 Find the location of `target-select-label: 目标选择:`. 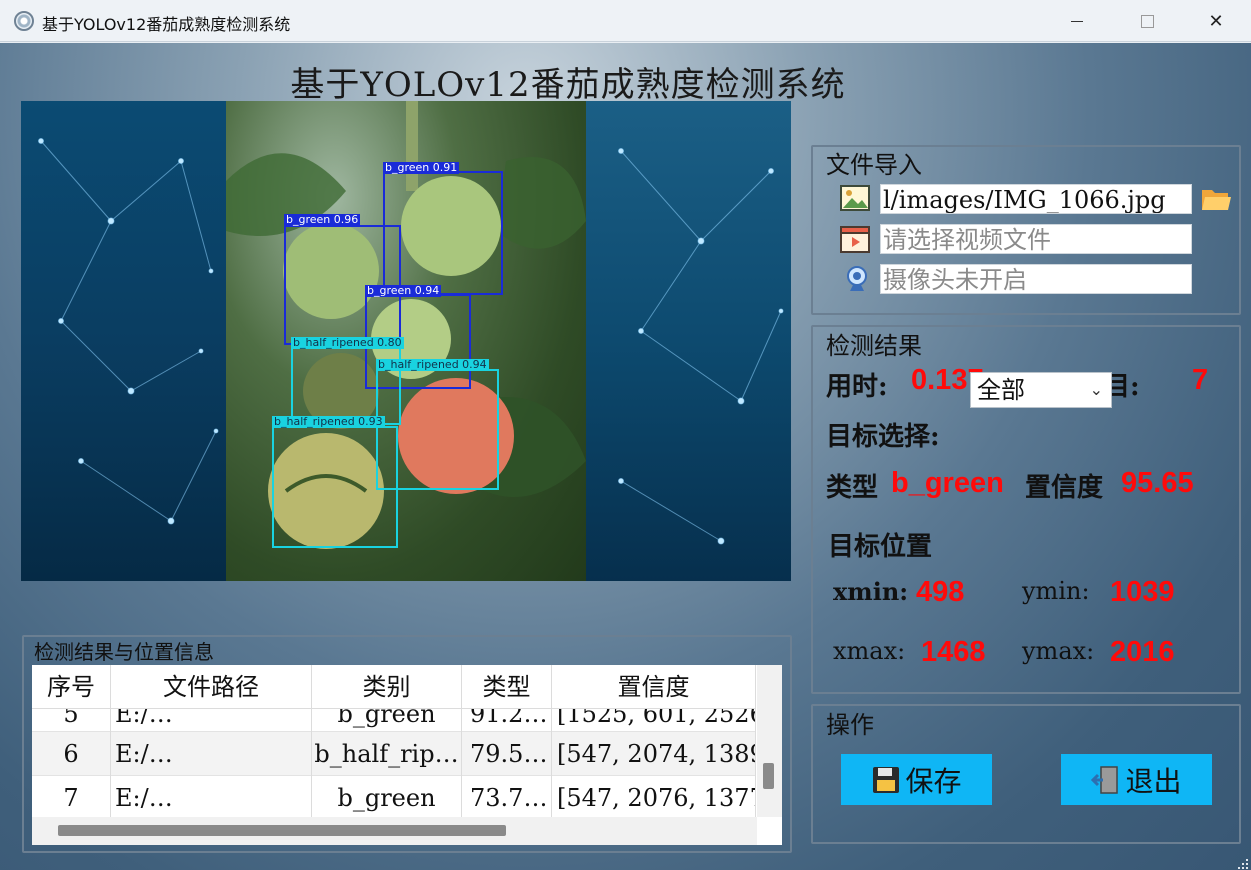

target-select-label: 目标选择: is located at coordinates (883, 437).